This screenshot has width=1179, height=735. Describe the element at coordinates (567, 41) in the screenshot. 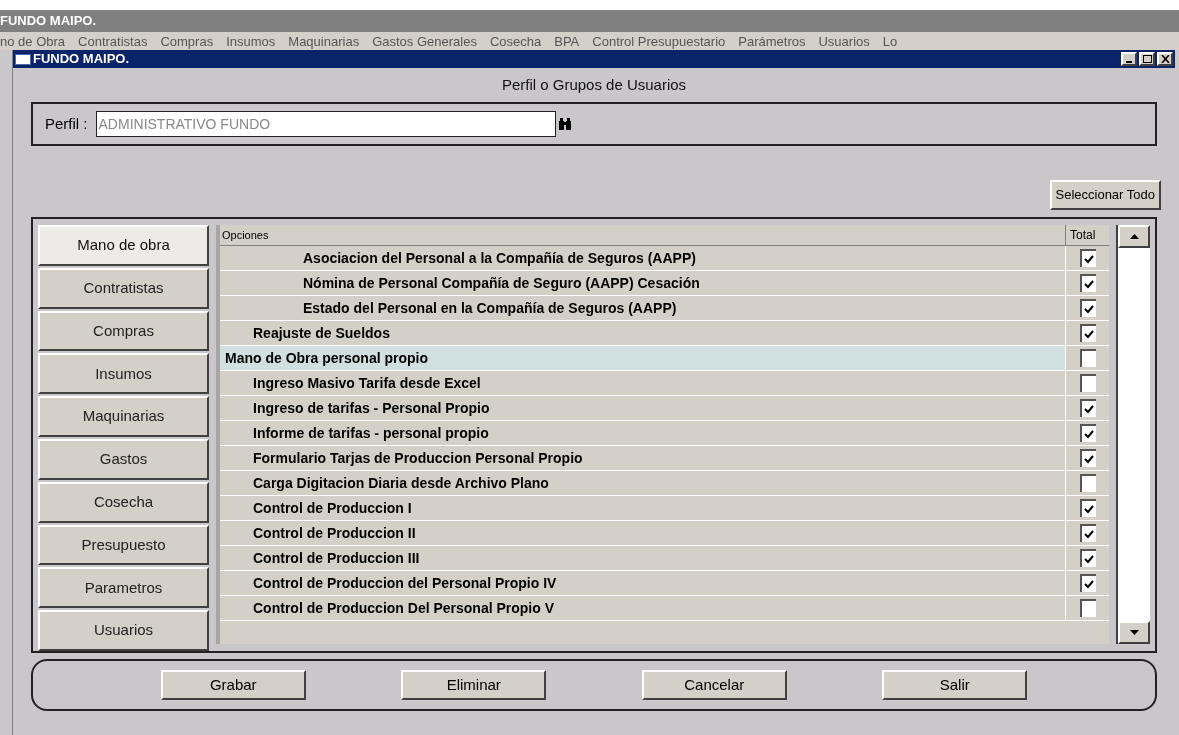

I see `menu-item: BPA` at that location.